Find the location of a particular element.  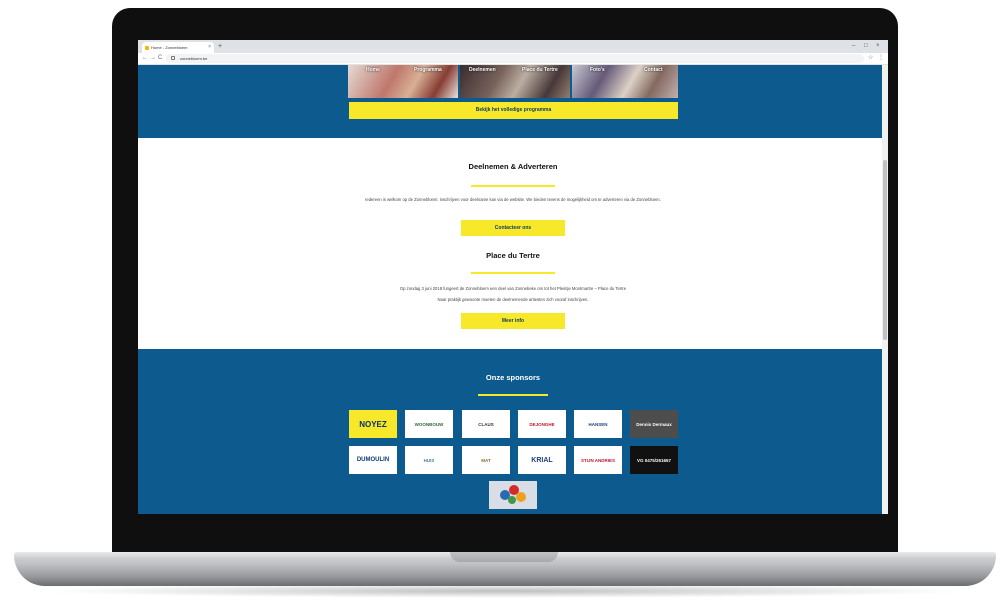

section-title-participate: Deelnemen & Adverteren is located at coordinates (513, 166).